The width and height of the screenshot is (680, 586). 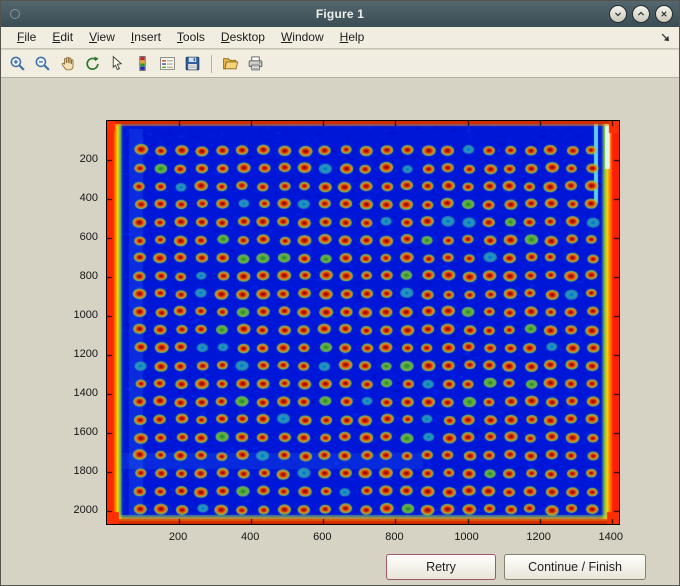 What do you see at coordinates (142, 63) in the screenshot?
I see `colorbar-icon` at bounding box center [142, 63].